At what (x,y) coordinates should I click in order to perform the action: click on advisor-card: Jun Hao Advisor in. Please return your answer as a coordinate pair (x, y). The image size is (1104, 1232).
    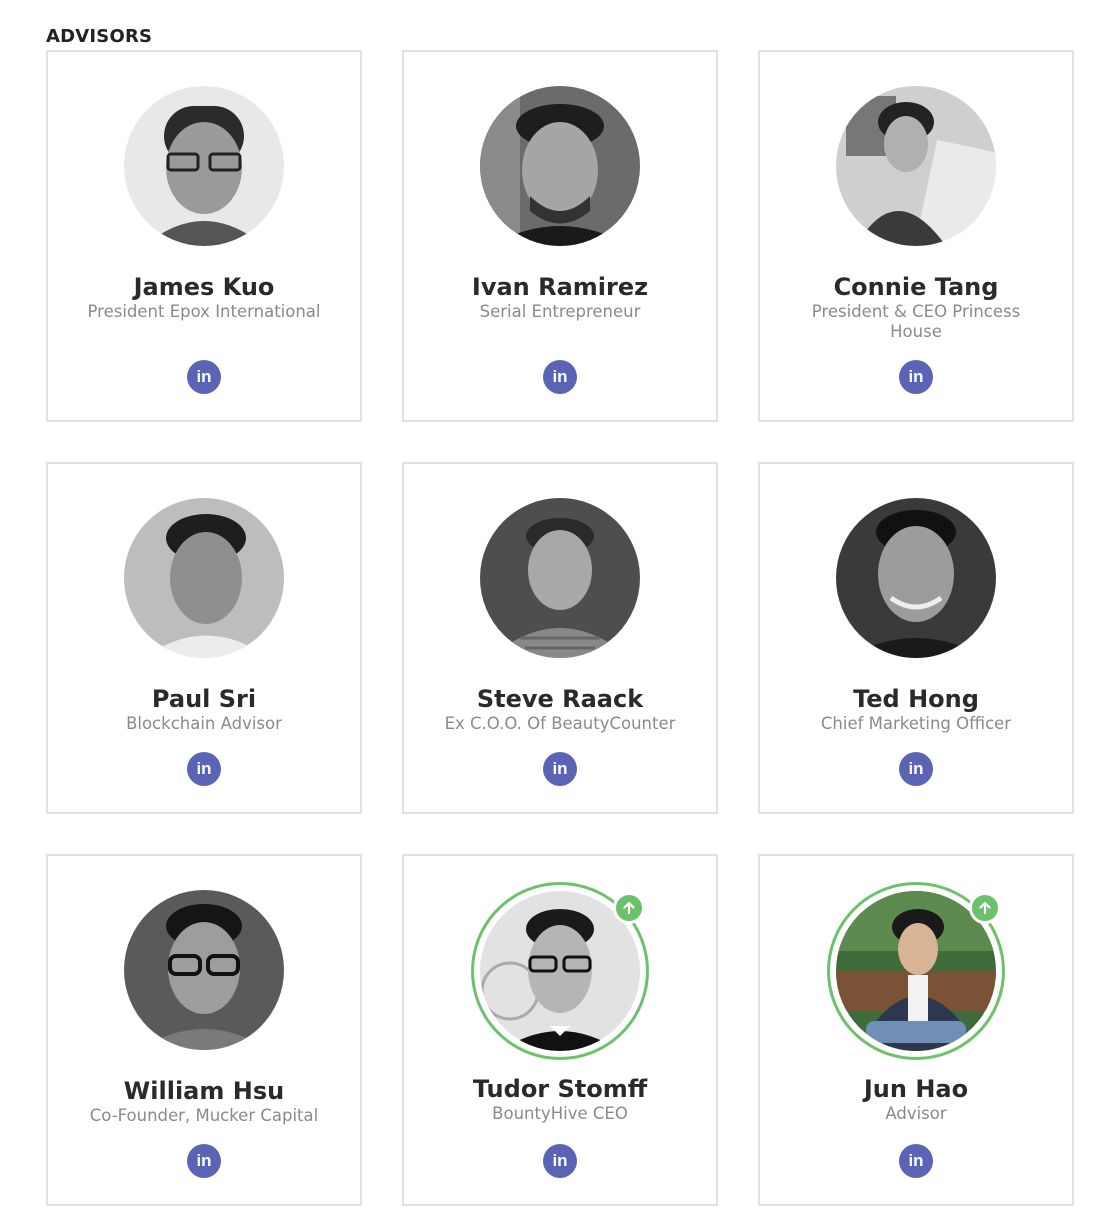
    Looking at the image, I should click on (916, 1030).